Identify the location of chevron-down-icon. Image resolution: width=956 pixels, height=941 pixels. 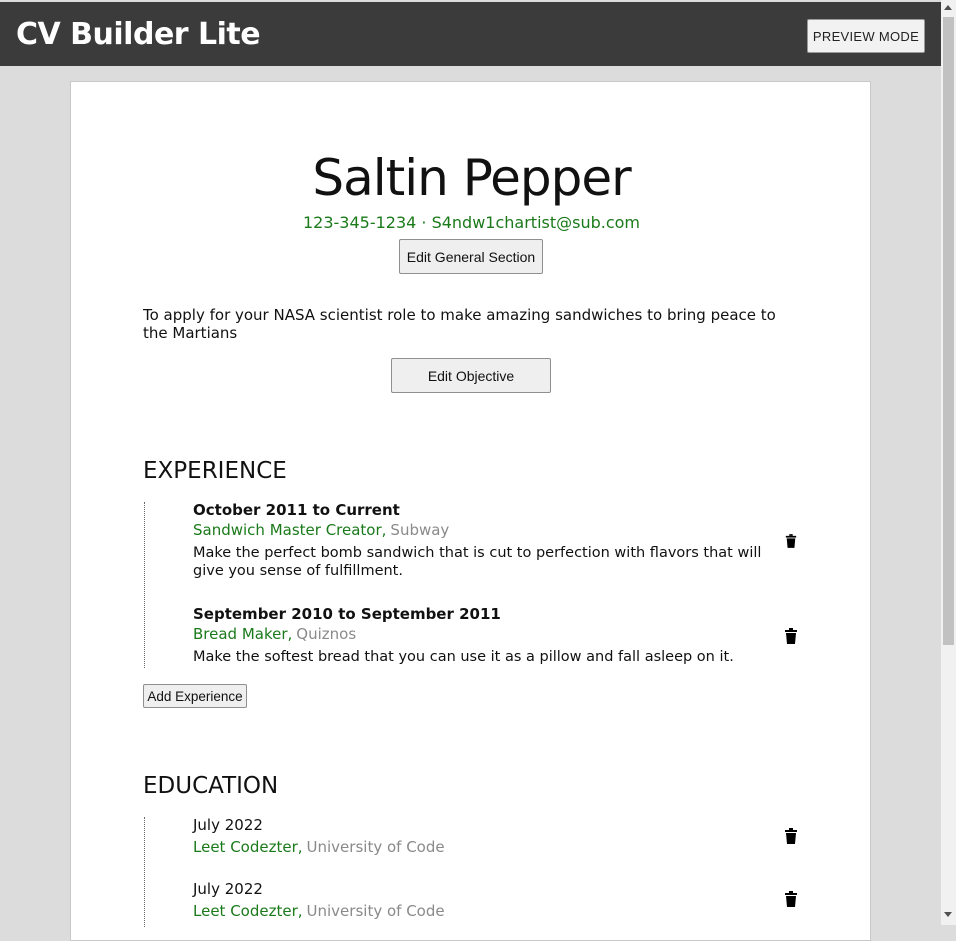
(948, 914).